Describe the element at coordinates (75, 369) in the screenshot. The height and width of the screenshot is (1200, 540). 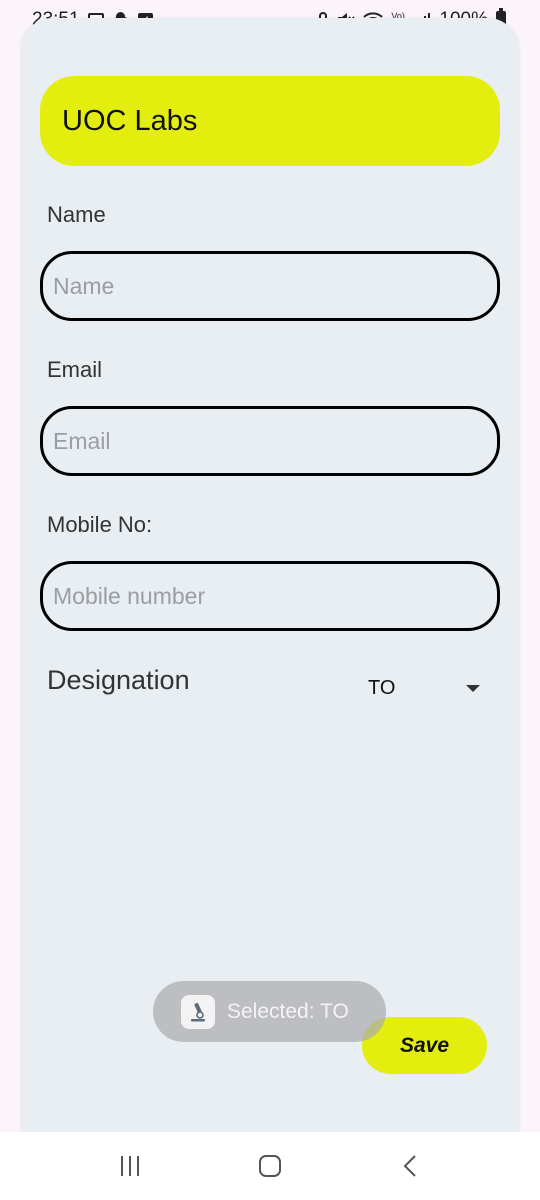
I see `email-label: Email` at that location.